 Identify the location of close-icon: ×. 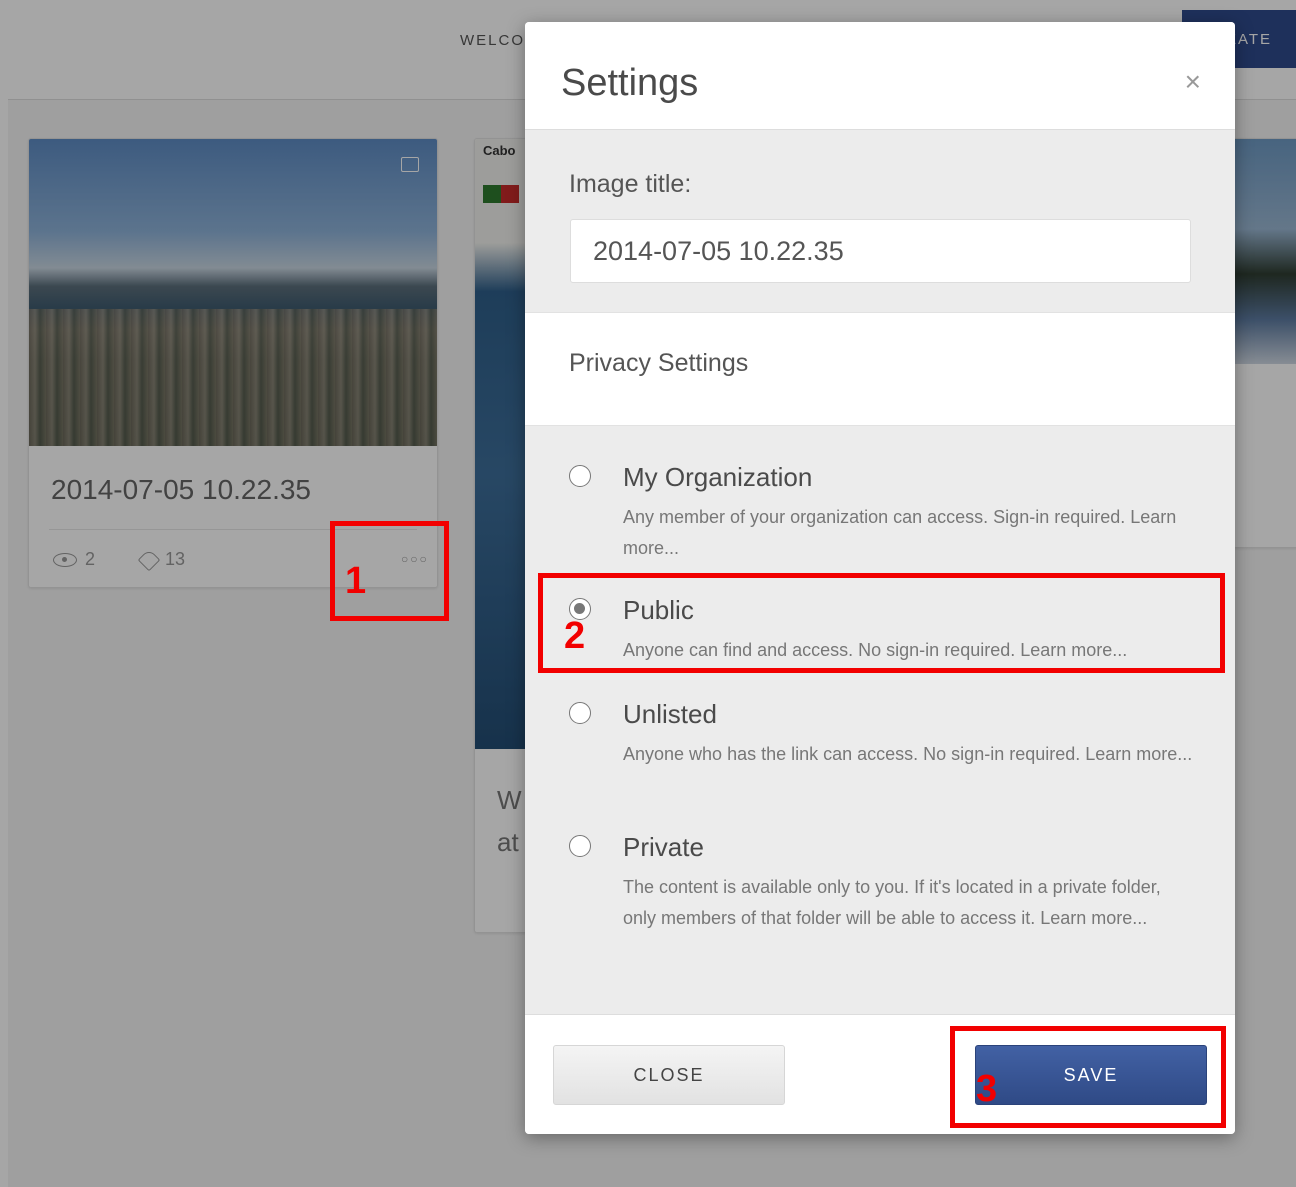
(1193, 82).